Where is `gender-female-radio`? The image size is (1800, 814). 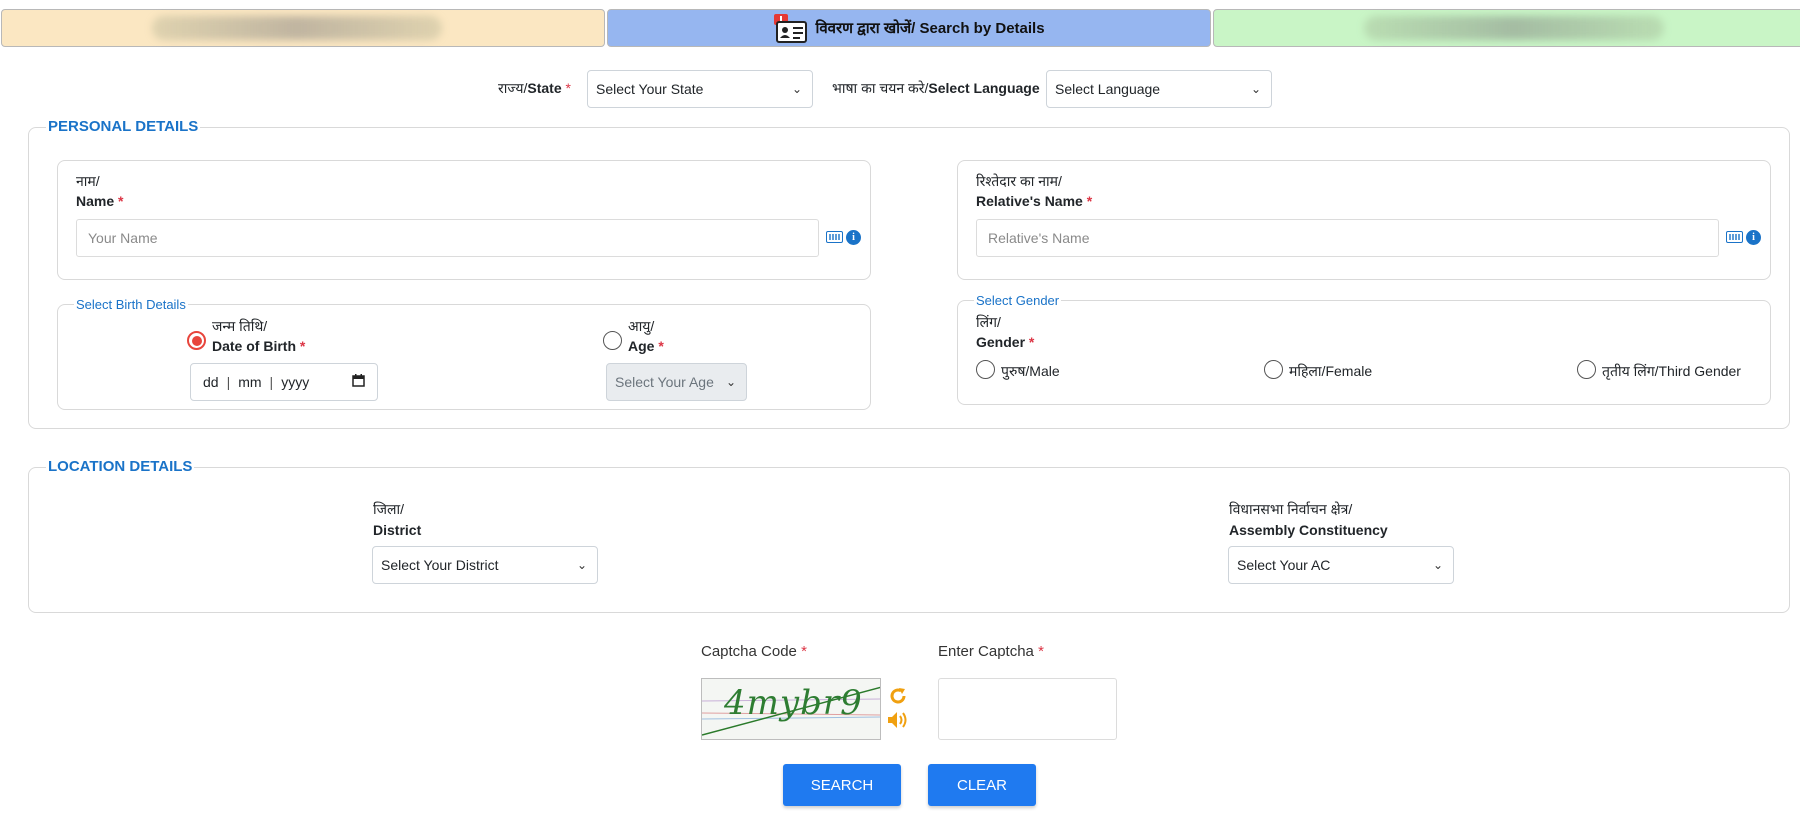 gender-female-radio is located at coordinates (1273, 369).